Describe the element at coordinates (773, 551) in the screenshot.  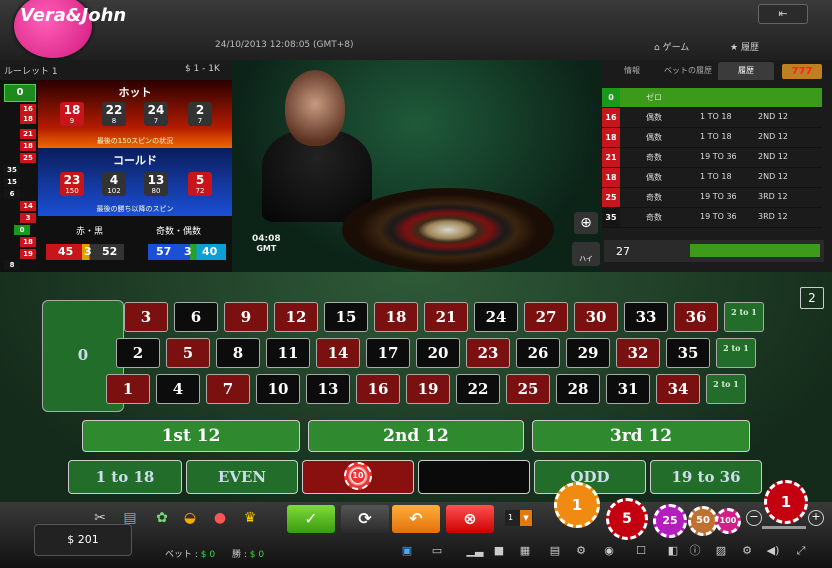
I see `volume-icon: ◀)` at that location.